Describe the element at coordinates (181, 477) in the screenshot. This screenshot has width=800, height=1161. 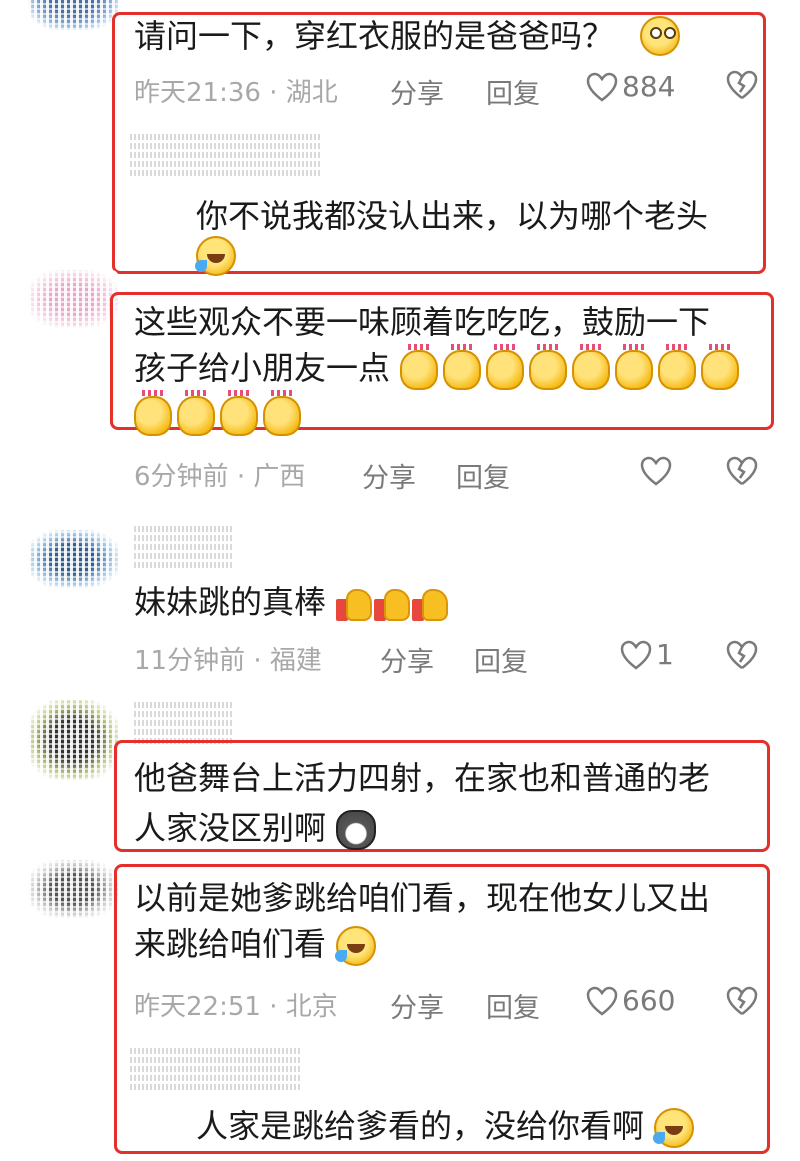
I see `timestamp: 6分钟前` at that location.